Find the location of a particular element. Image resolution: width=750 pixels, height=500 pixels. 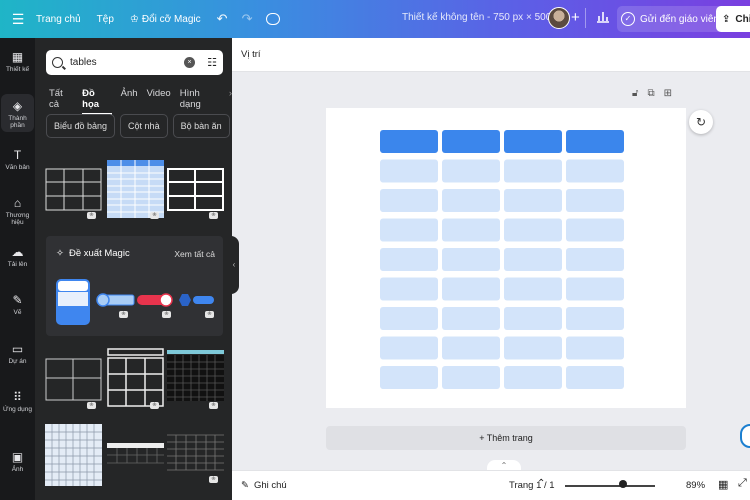

rail-item-projects: ▭ Dự án is located at coordinates (17, 353).